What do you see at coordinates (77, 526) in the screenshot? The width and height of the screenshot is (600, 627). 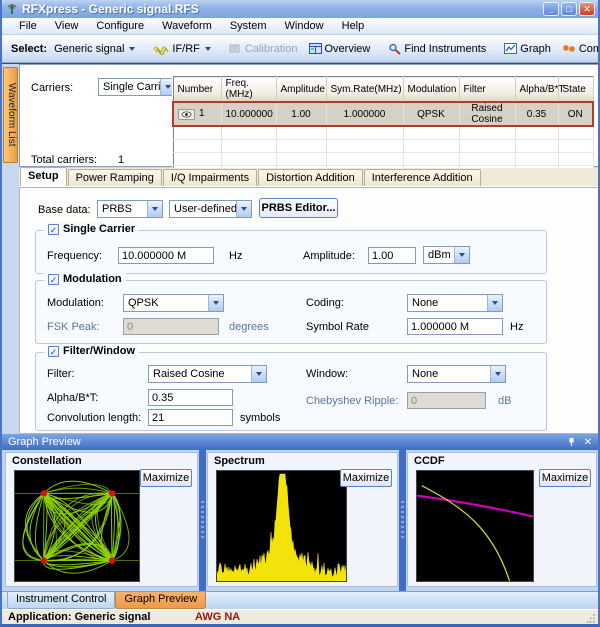 I see `constellation-plot` at bounding box center [77, 526].